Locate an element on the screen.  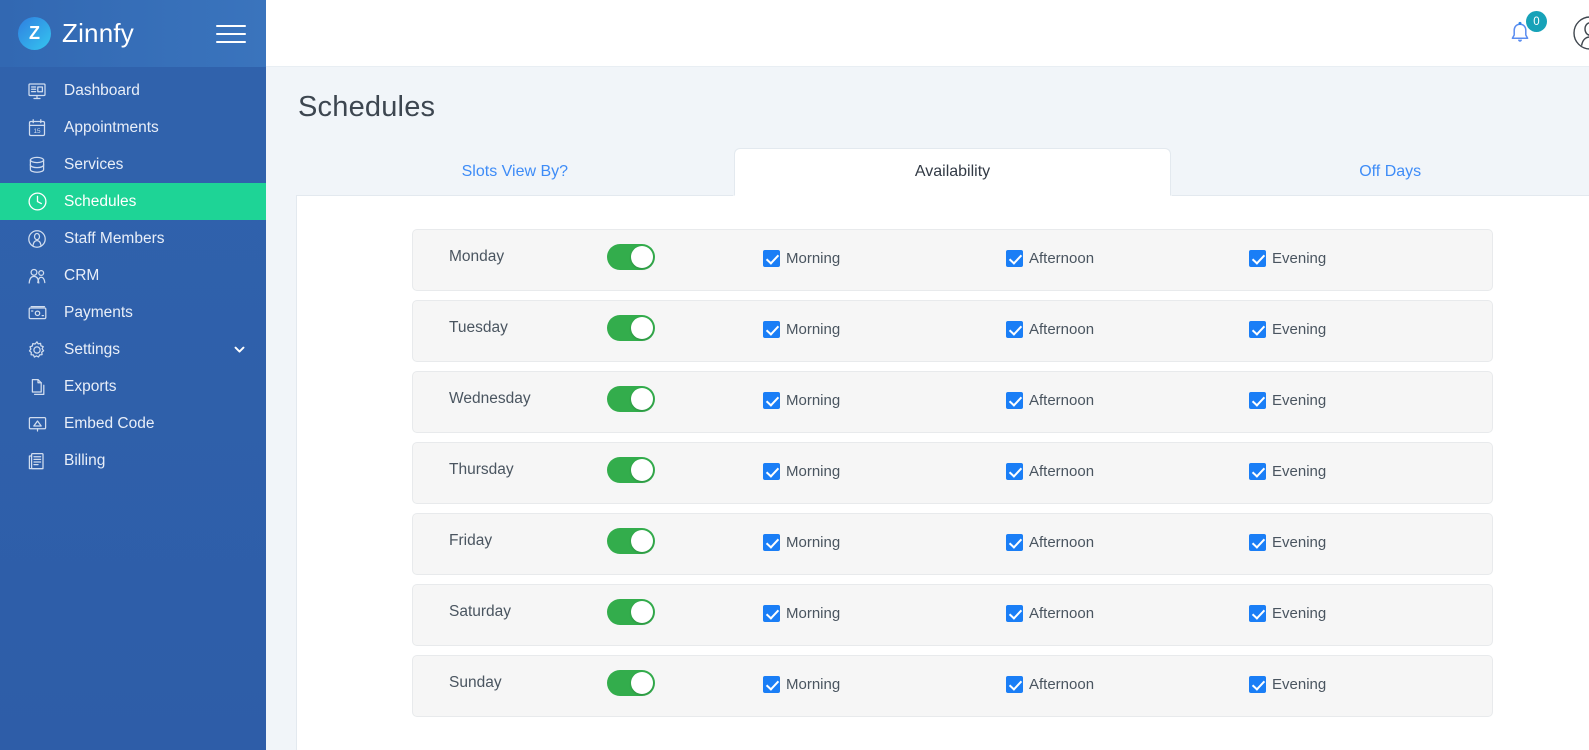
slot-morning-tuesday: Morning is located at coordinates (884, 329).